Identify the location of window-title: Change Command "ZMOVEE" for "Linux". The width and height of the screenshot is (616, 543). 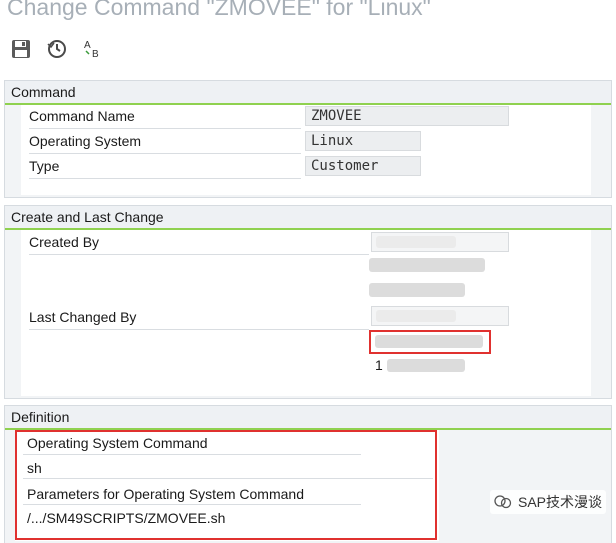
(219, 10).